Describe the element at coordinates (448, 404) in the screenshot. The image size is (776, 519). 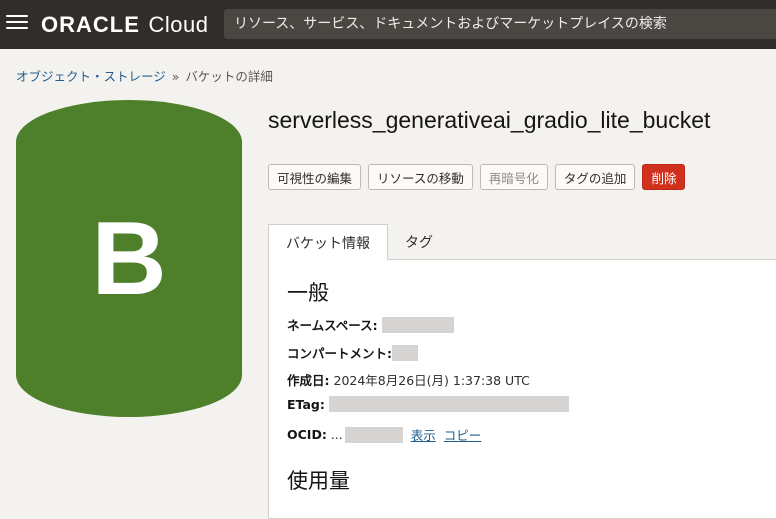
I see `etag-value-redacted` at that location.